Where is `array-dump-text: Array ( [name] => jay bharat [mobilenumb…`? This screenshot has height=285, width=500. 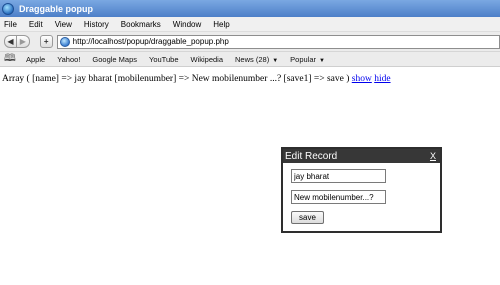
array-dump-text: Array ( [name] => jay bharat [mobilenumb… is located at coordinates (176, 79).